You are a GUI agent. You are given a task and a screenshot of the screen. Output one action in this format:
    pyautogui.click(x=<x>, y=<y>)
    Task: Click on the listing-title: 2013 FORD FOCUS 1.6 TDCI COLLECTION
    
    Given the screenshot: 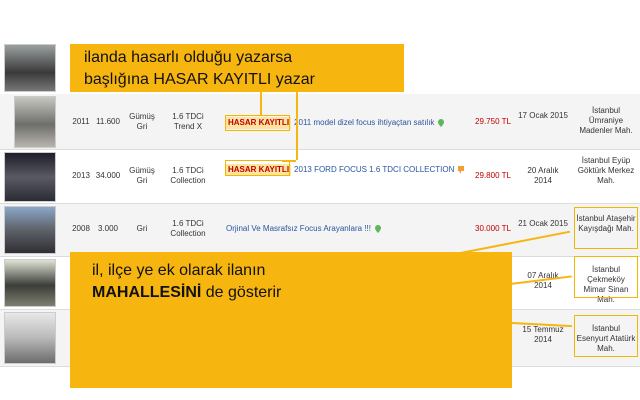 What is the action you would take?
    pyautogui.click(x=374, y=169)
    